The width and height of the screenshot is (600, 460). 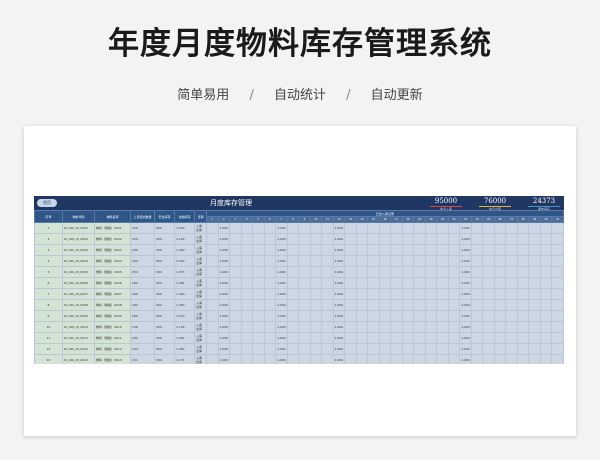 What do you see at coordinates (112, 327) in the screenshot?
I see `cell-name: 物料（规格）0010` at bounding box center [112, 327].